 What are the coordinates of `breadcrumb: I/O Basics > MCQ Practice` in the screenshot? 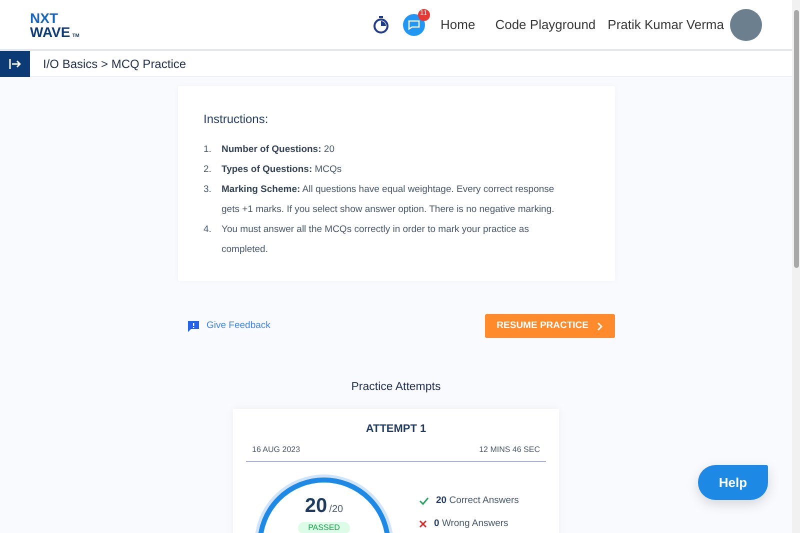 It's located at (114, 63).